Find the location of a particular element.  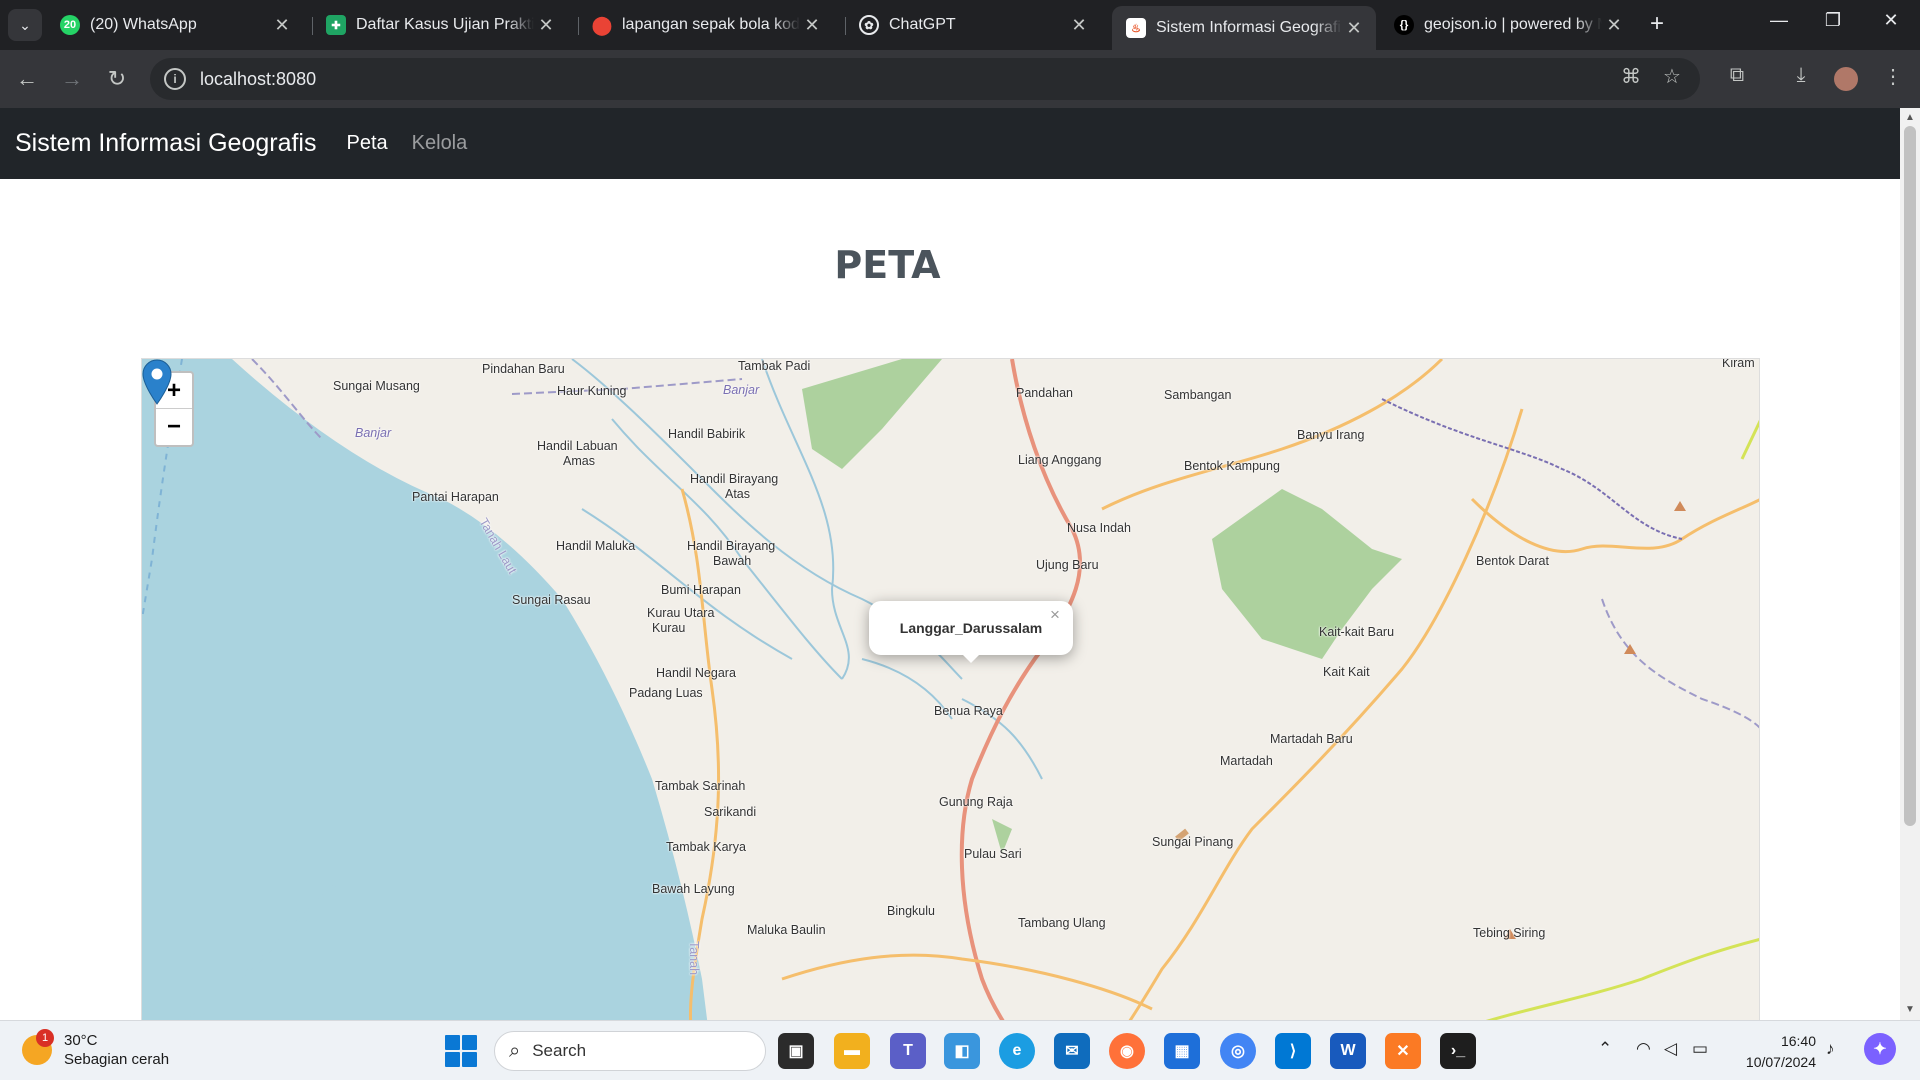

map-label: Pandahan is located at coordinates (1045, 393).